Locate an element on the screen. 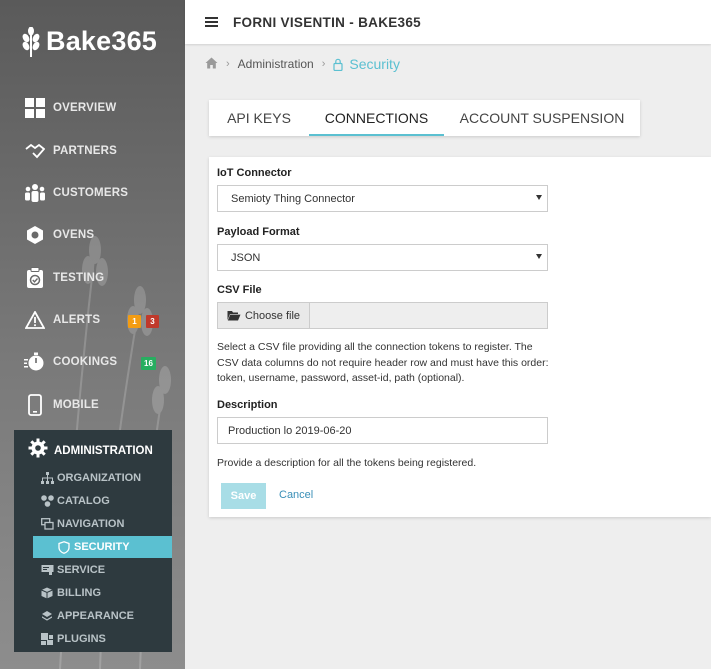 The height and width of the screenshot is (669, 711). payload-format-label: Payload Format is located at coordinates (258, 232).